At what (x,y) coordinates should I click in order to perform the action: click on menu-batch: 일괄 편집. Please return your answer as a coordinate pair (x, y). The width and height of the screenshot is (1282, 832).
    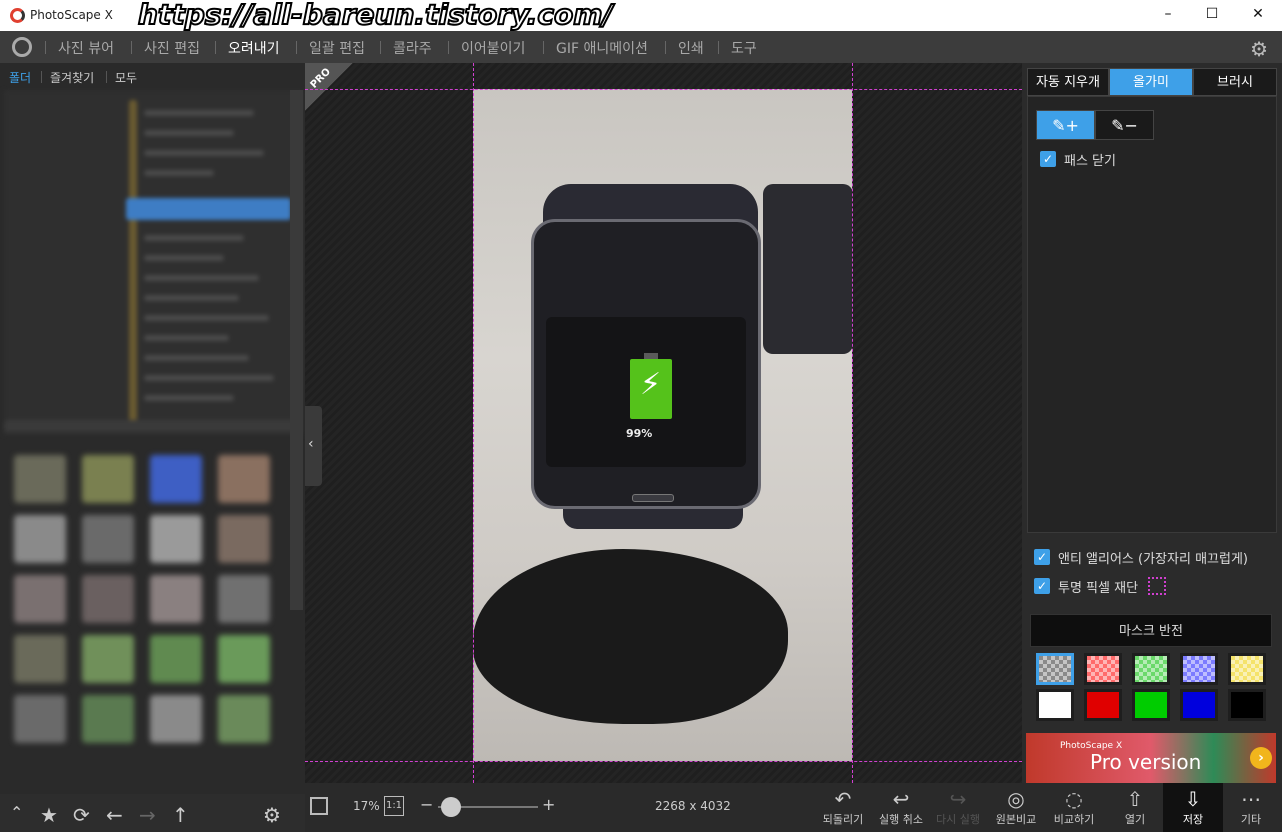
    Looking at the image, I should click on (337, 48).